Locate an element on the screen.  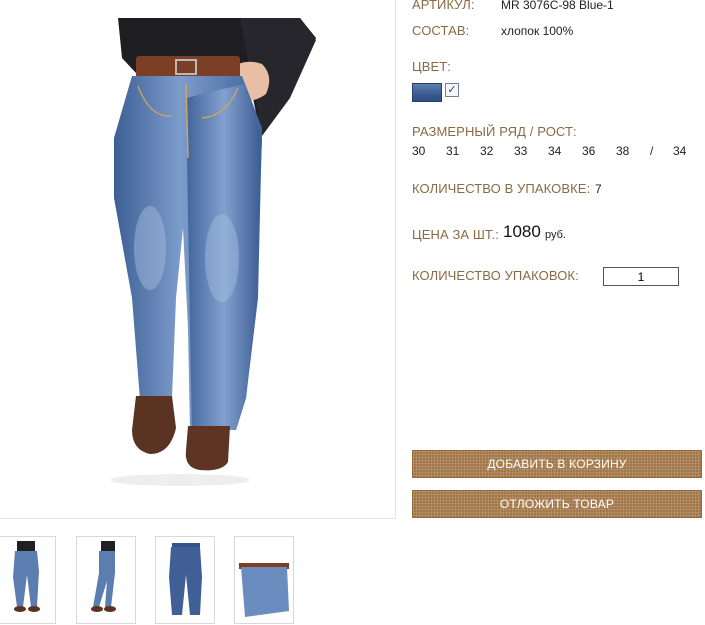
price-label: ЦЕНА ЗА ШТ.: is located at coordinates (455, 234).